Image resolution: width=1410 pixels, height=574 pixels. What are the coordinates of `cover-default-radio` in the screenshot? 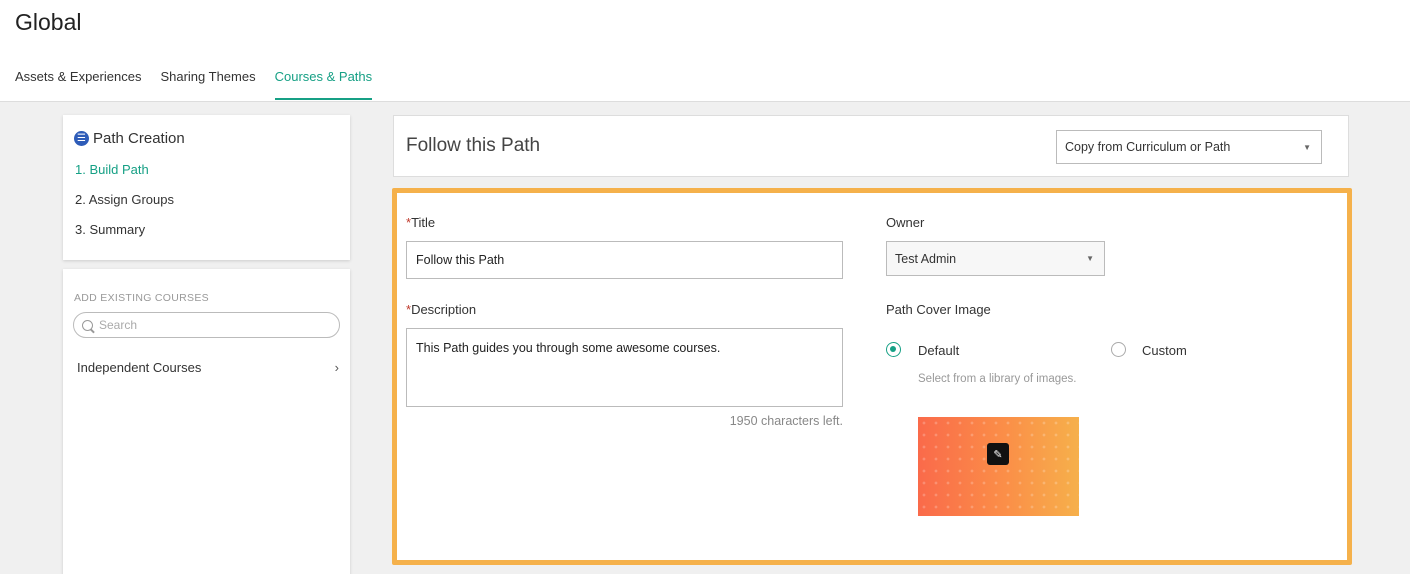 It's located at (893, 349).